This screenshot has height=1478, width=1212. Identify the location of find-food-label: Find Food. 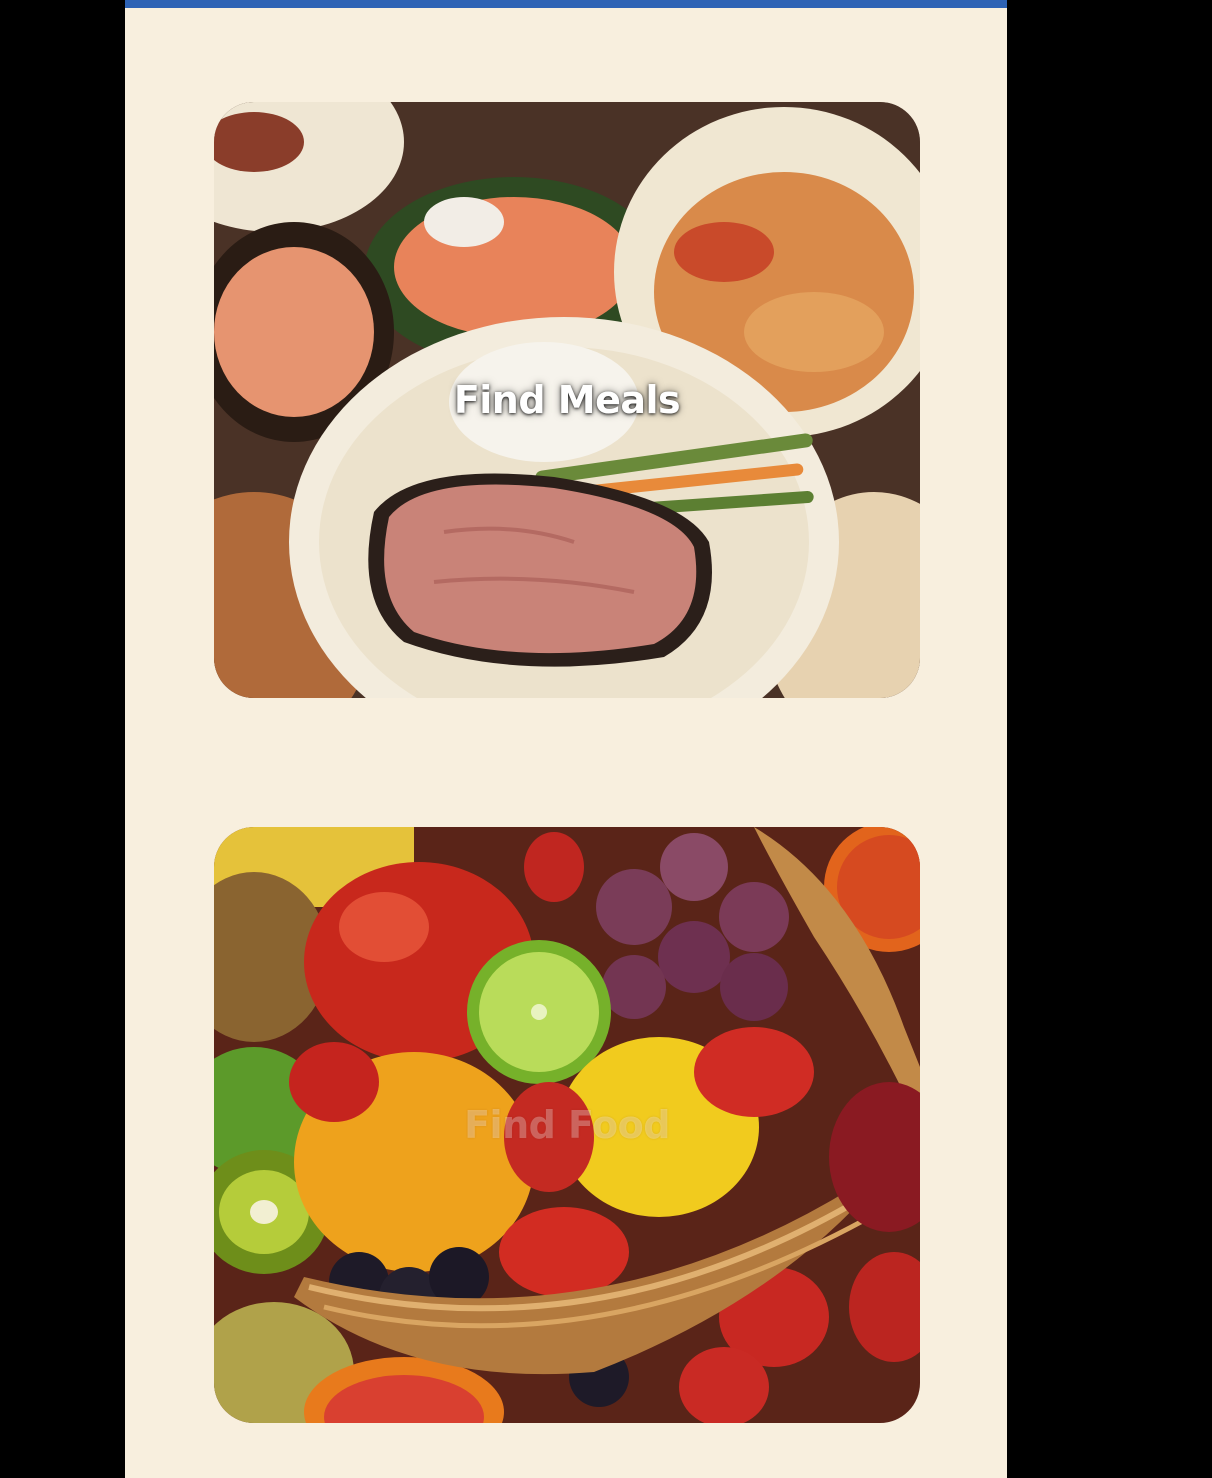
(567, 1125).